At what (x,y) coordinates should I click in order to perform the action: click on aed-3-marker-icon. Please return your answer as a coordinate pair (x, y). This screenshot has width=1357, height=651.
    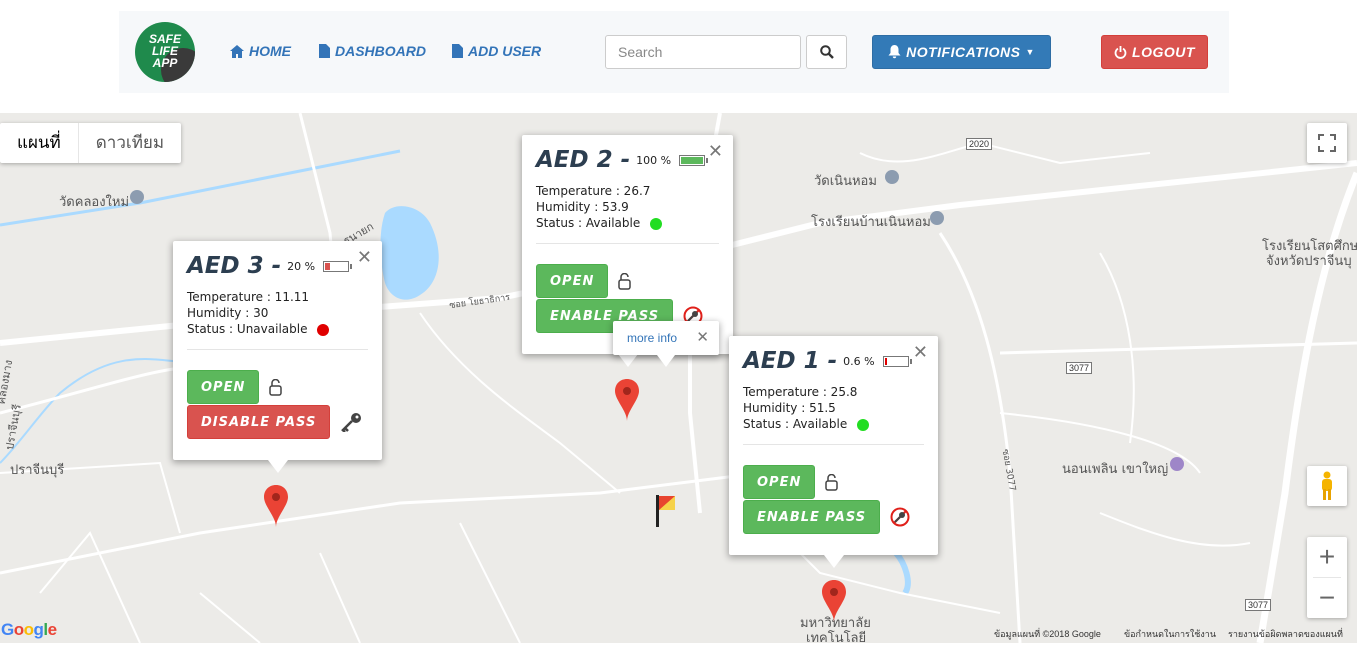
    Looking at the image, I should click on (276, 506).